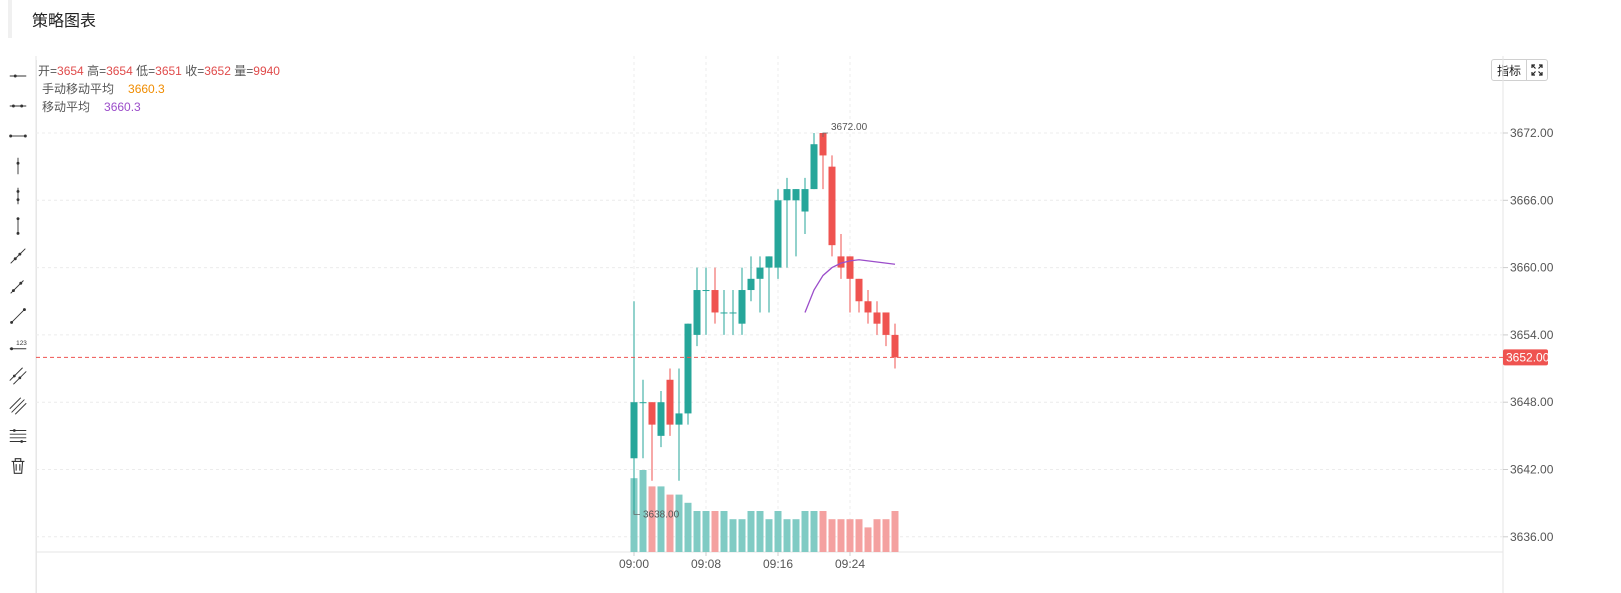 This screenshot has height=593, width=1621. I want to click on x-tick-label: 09:24, so click(850, 564).